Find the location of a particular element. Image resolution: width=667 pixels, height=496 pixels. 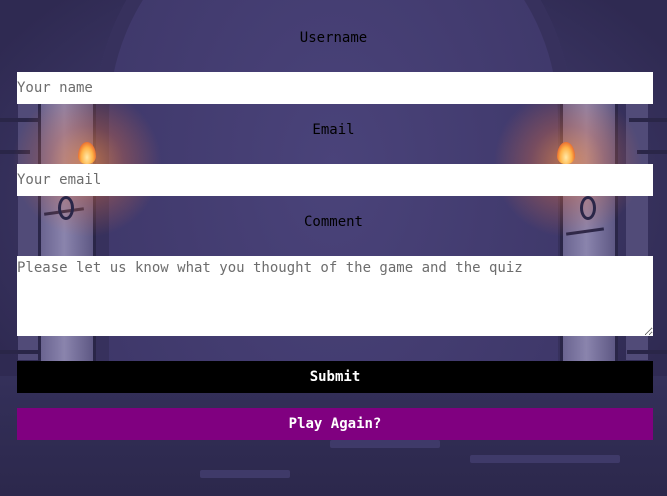

comment-label: Comment is located at coordinates (333, 222).